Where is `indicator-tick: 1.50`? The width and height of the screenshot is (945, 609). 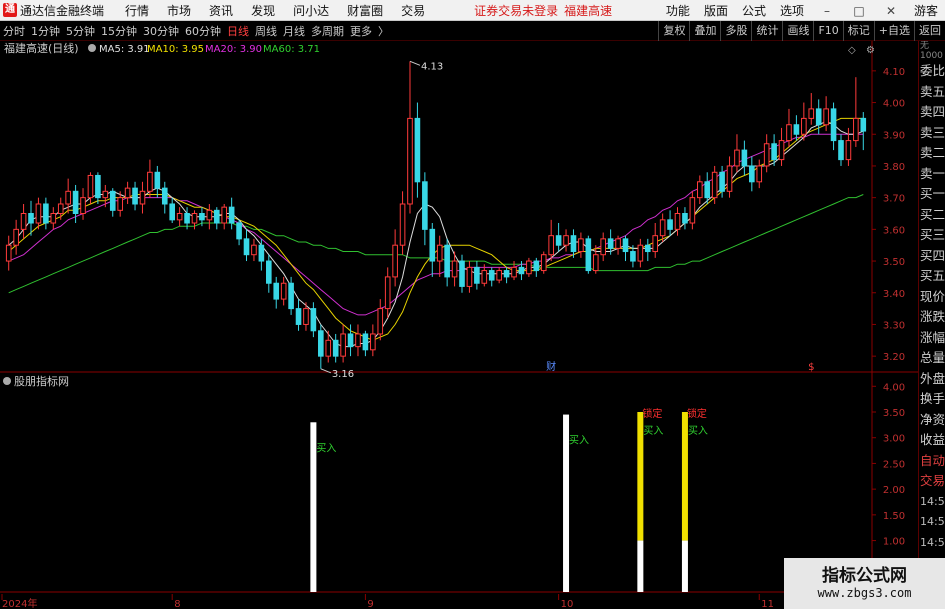
indicator-tick: 1.50 is located at coordinates (894, 516).